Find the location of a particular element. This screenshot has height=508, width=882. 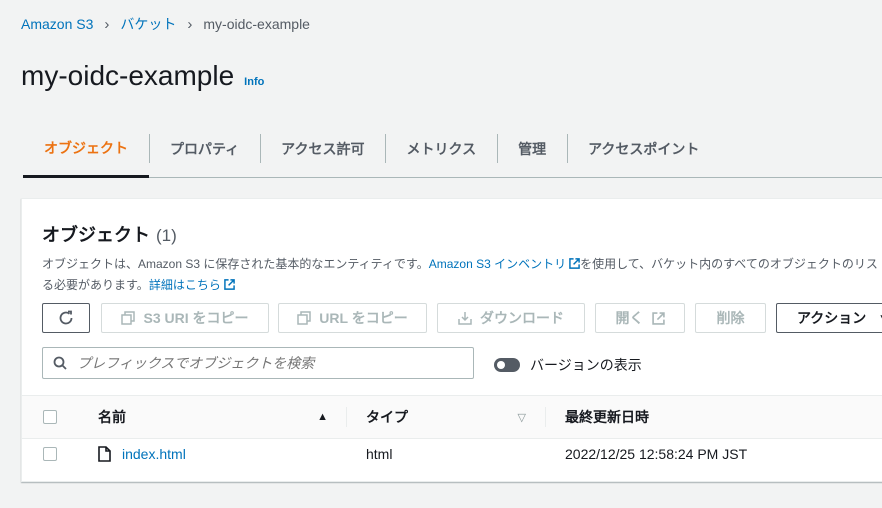

file-icon is located at coordinates (104, 454).